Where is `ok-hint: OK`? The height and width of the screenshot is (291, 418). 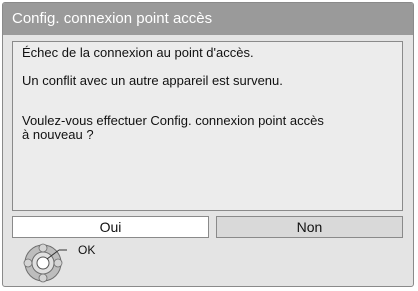
ok-hint: OK is located at coordinates (63, 263).